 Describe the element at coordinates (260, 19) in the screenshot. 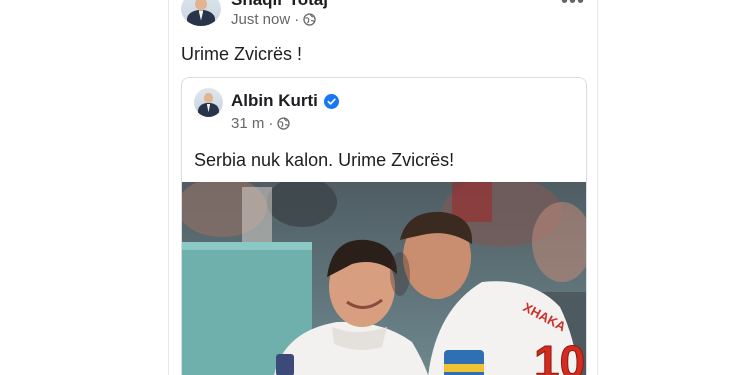

I see `post-timestamp: Just now` at that location.